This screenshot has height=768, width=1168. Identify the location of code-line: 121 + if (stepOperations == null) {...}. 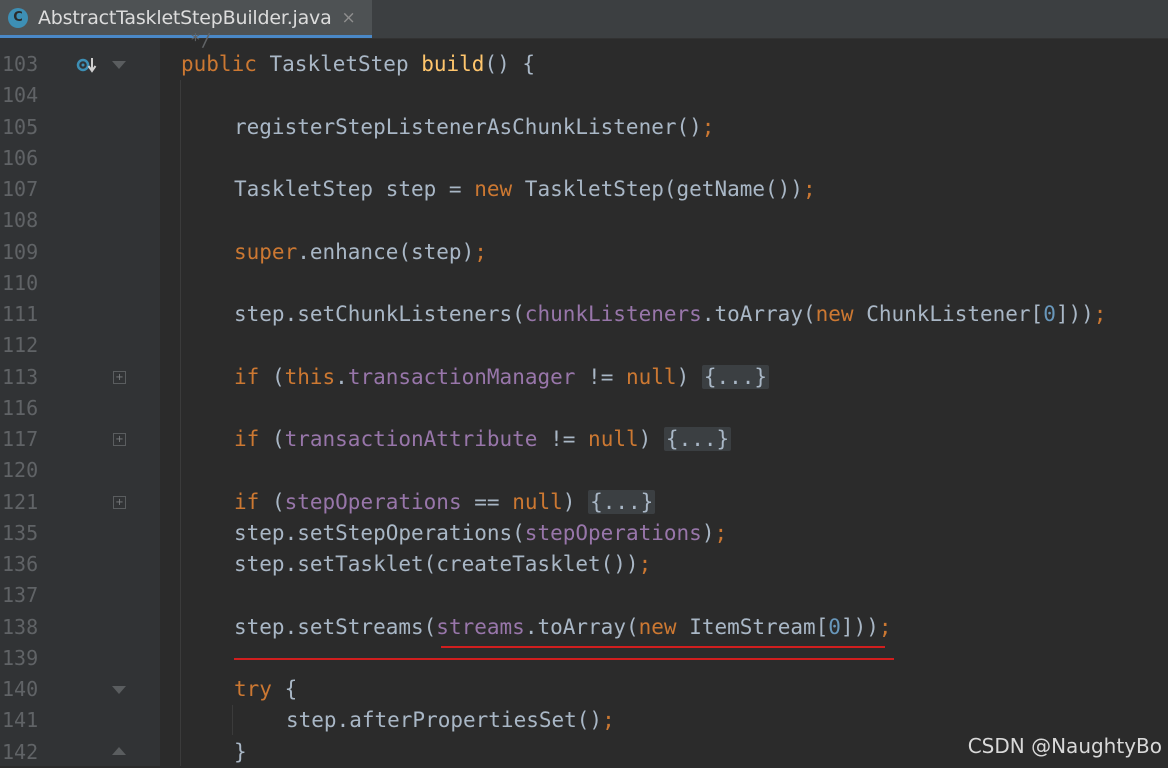
(584, 502).